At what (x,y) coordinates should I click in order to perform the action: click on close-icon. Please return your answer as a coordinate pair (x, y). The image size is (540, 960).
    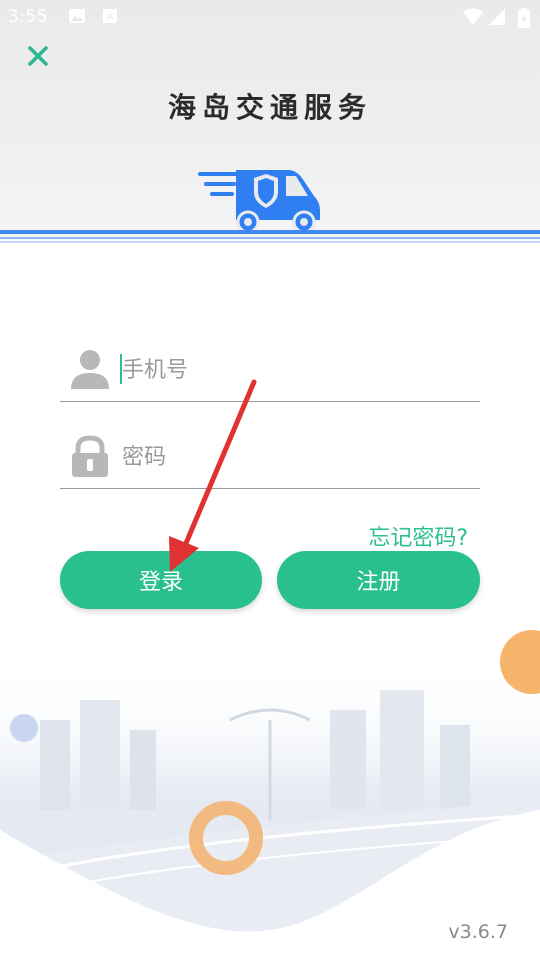
    Looking at the image, I should click on (38, 56).